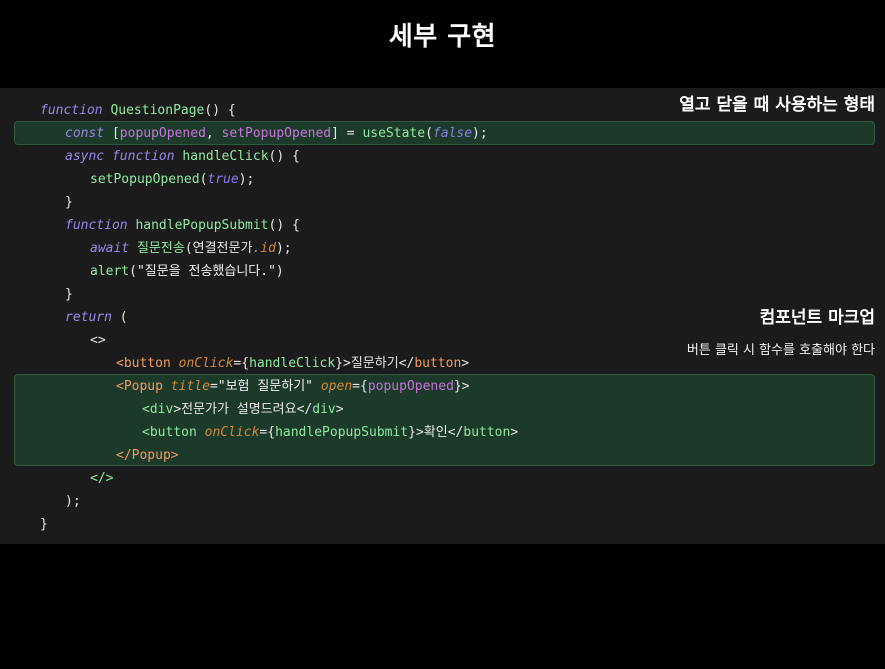  What do you see at coordinates (225, 156) in the screenshot?
I see `function-name: handleClick` at bounding box center [225, 156].